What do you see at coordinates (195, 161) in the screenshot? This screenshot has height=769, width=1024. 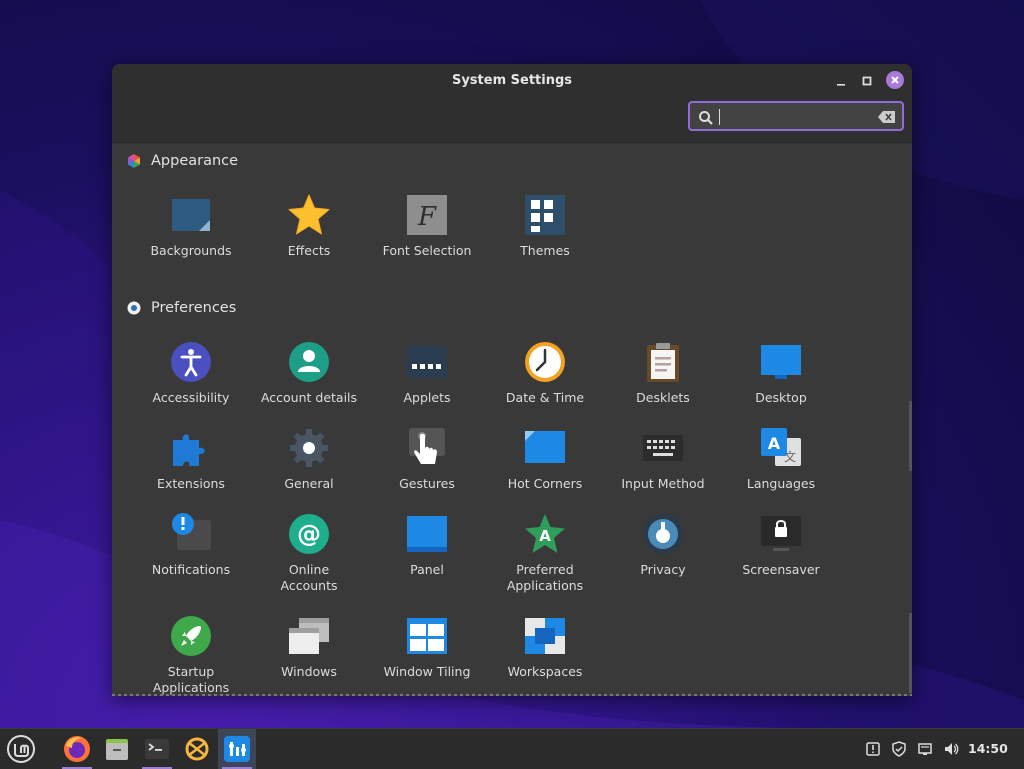 I see `section-title: Appearance` at bounding box center [195, 161].